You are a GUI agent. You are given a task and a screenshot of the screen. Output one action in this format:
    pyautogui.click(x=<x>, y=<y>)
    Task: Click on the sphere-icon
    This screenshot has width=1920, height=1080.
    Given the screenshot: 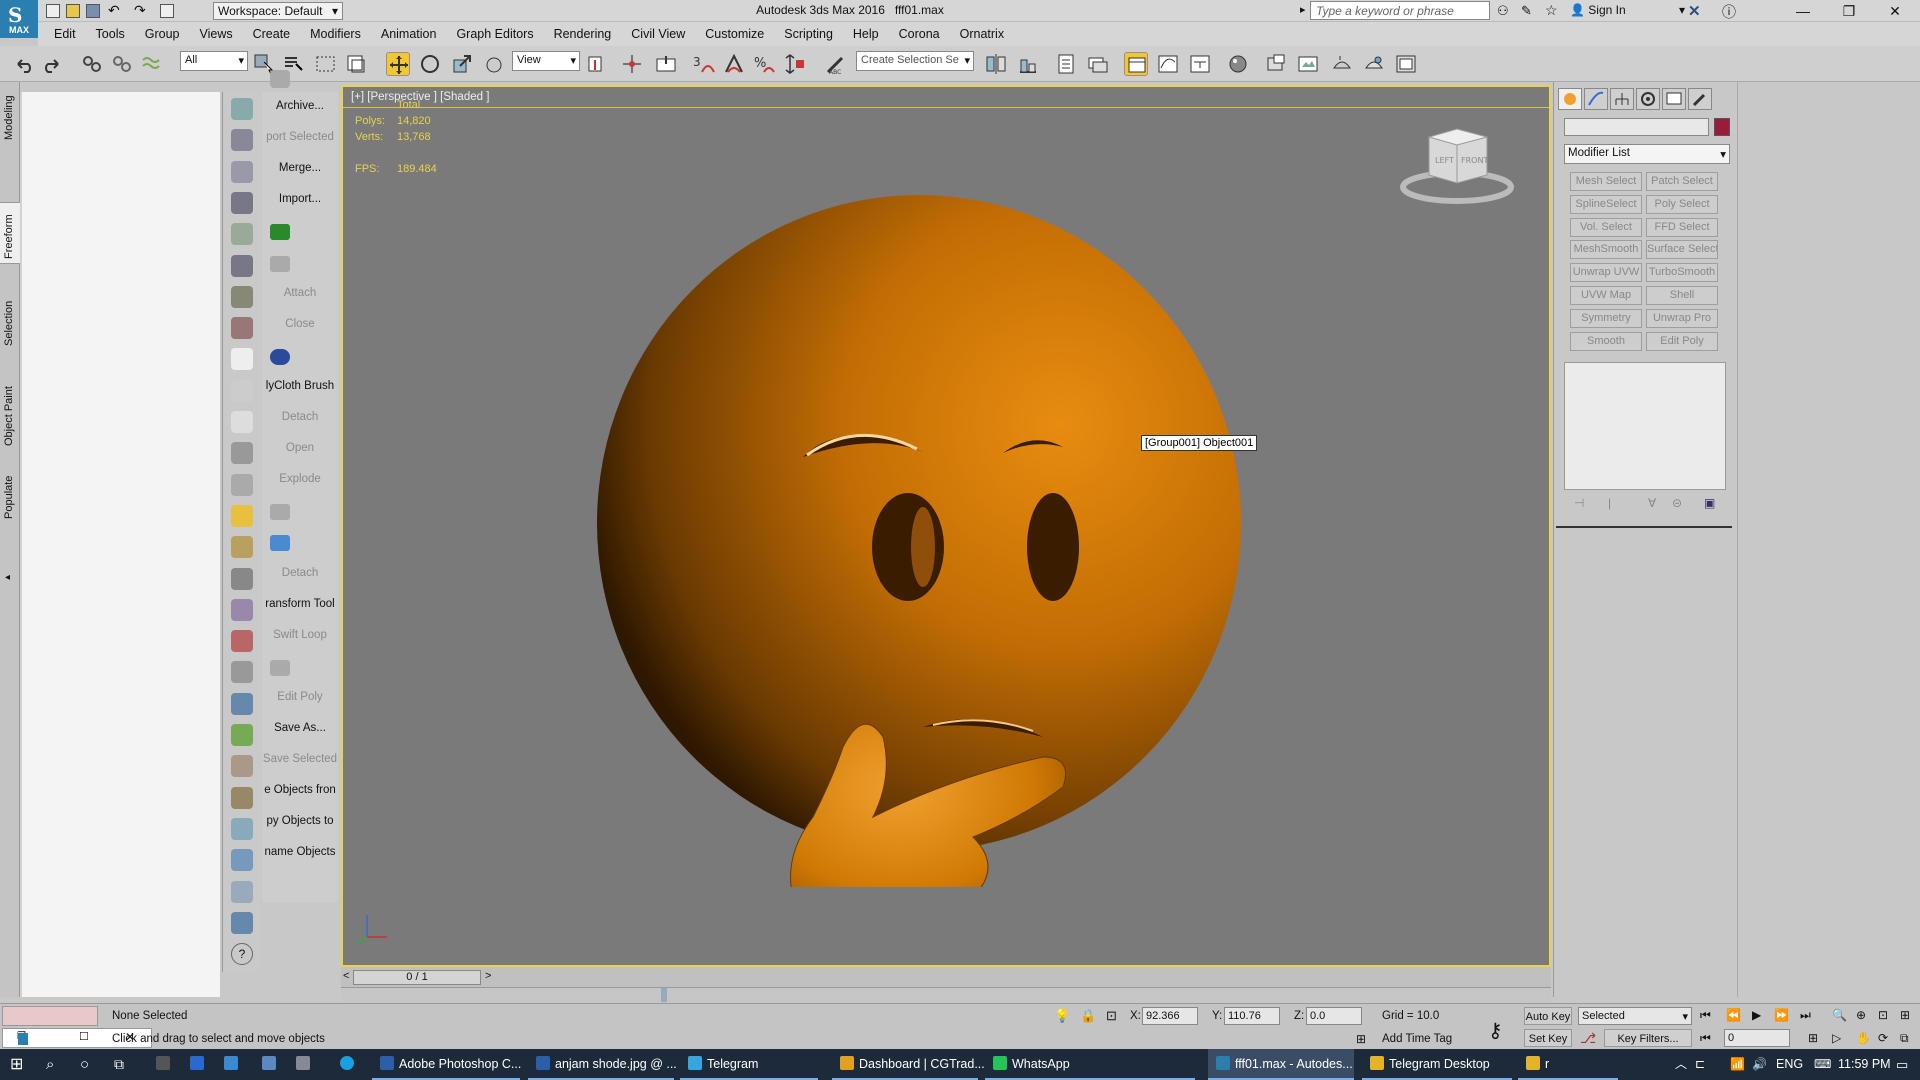 What is the action you would take?
    pyautogui.click(x=242, y=860)
    